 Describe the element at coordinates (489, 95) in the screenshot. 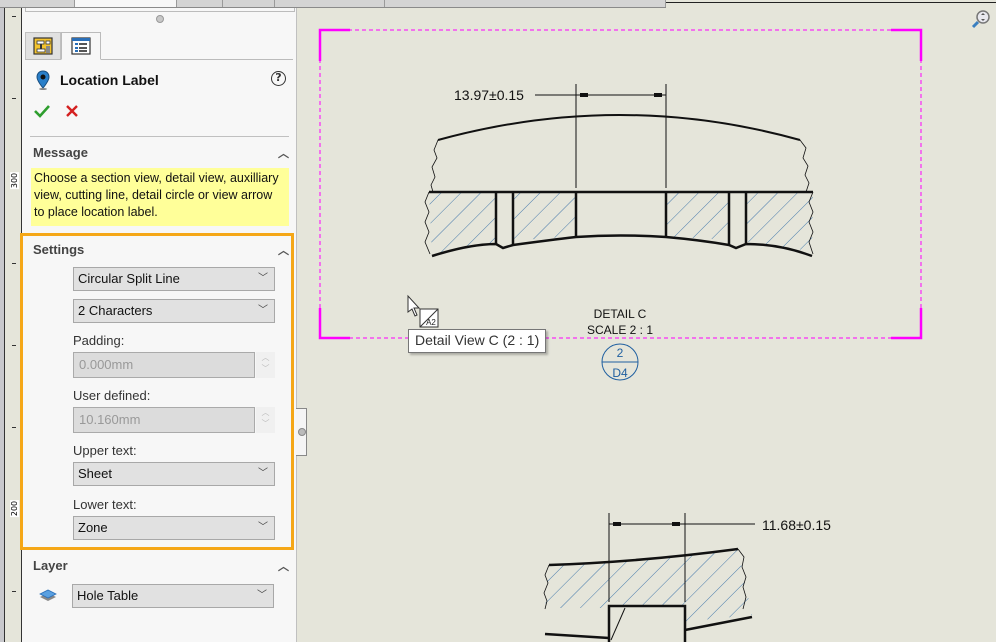

I see `dimension-top: 13.97±0.15` at that location.